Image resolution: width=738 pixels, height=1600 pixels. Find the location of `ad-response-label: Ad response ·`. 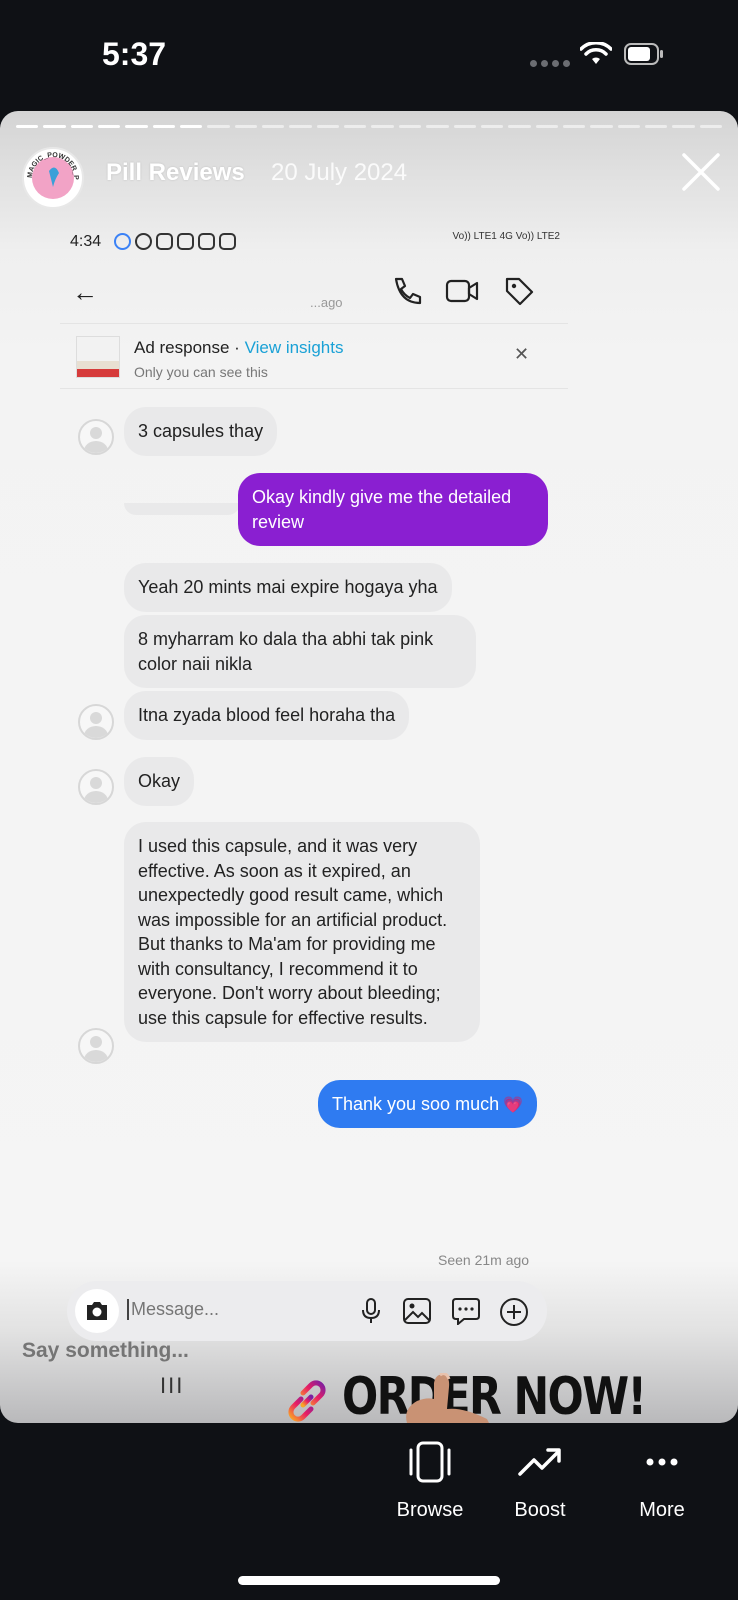

ad-response-label: Ad response · is located at coordinates (189, 347).